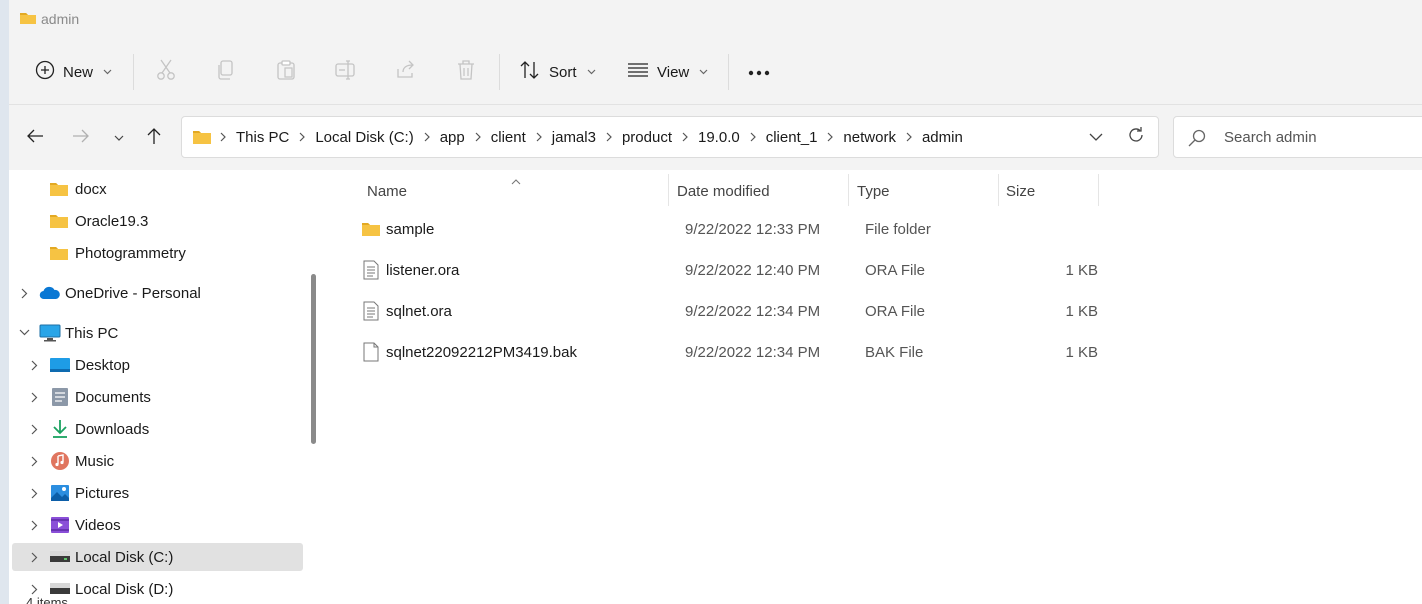 The height and width of the screenshot is (604, 1422). I want to click on new-button: New, so click(73, 72).